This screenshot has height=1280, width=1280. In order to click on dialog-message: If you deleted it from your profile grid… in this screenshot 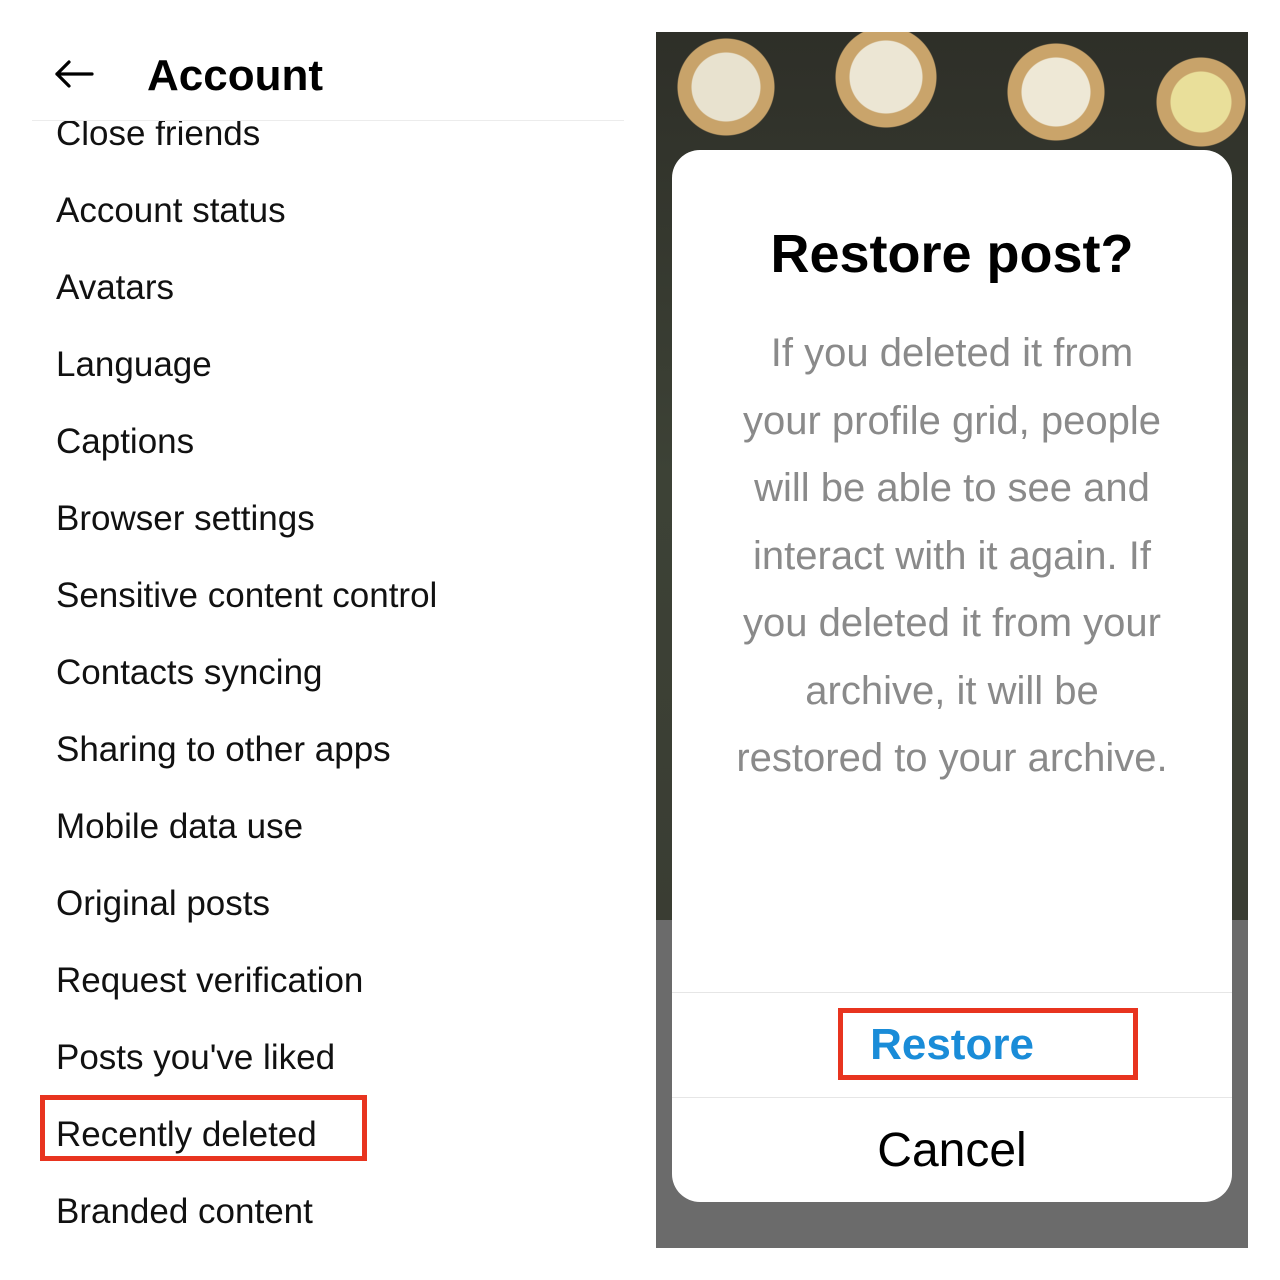, I will do `click(952, 555)`.